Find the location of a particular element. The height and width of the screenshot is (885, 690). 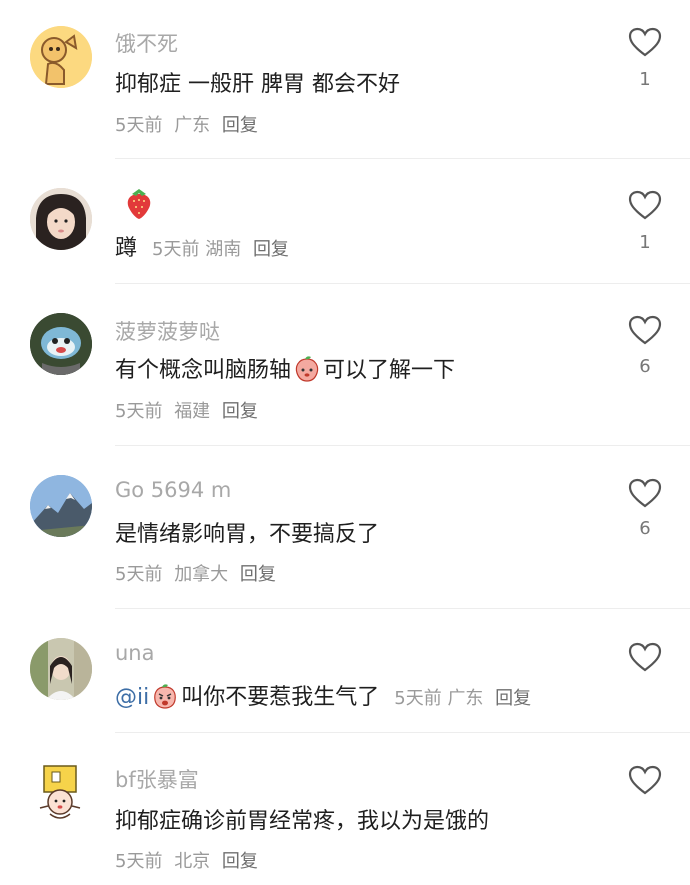

comment-meta: 5天前 北京 回复 is located at coordinates (186, 860).